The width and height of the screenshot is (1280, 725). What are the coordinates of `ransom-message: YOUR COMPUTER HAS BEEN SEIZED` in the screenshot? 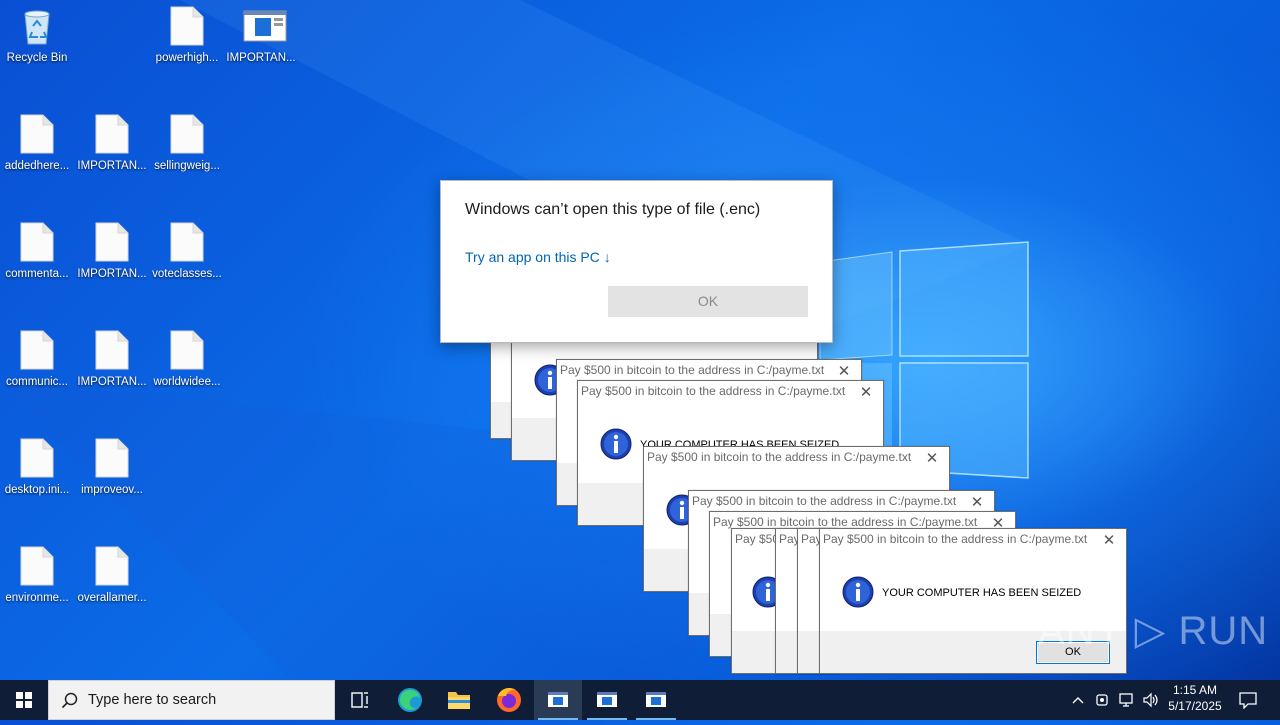 It's located at (982, 593).